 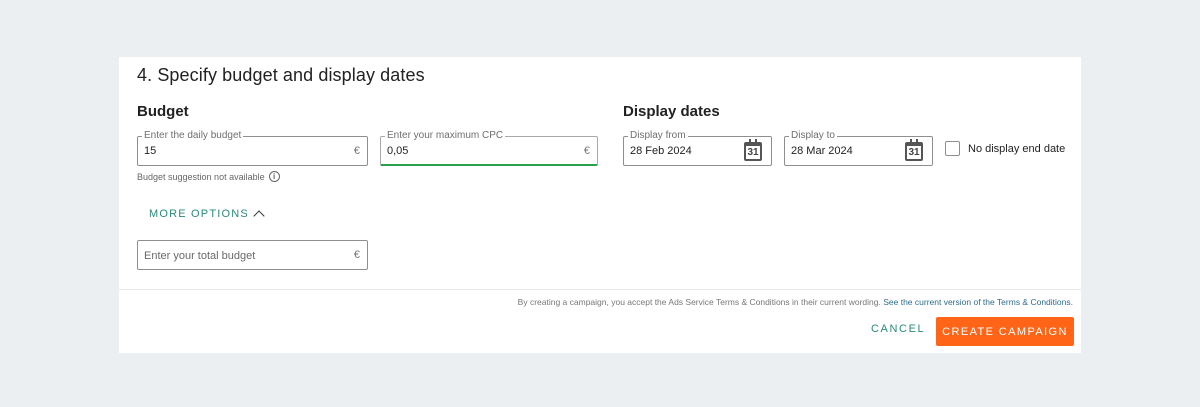 What do you see at coordinates (952, 148) in the screenshot?
I see `no-end-date-checkbox` at bounding box center [952, 148].